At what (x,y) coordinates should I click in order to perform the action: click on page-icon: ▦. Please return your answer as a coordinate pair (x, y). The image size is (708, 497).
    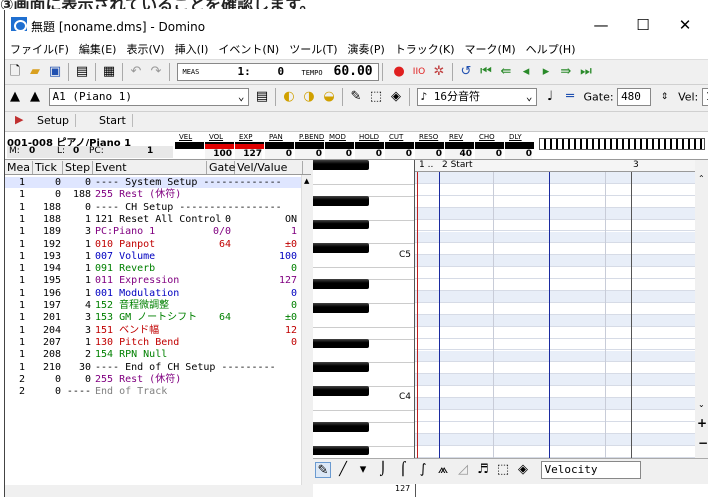
    Looking at the image, I should click on (109, 72).